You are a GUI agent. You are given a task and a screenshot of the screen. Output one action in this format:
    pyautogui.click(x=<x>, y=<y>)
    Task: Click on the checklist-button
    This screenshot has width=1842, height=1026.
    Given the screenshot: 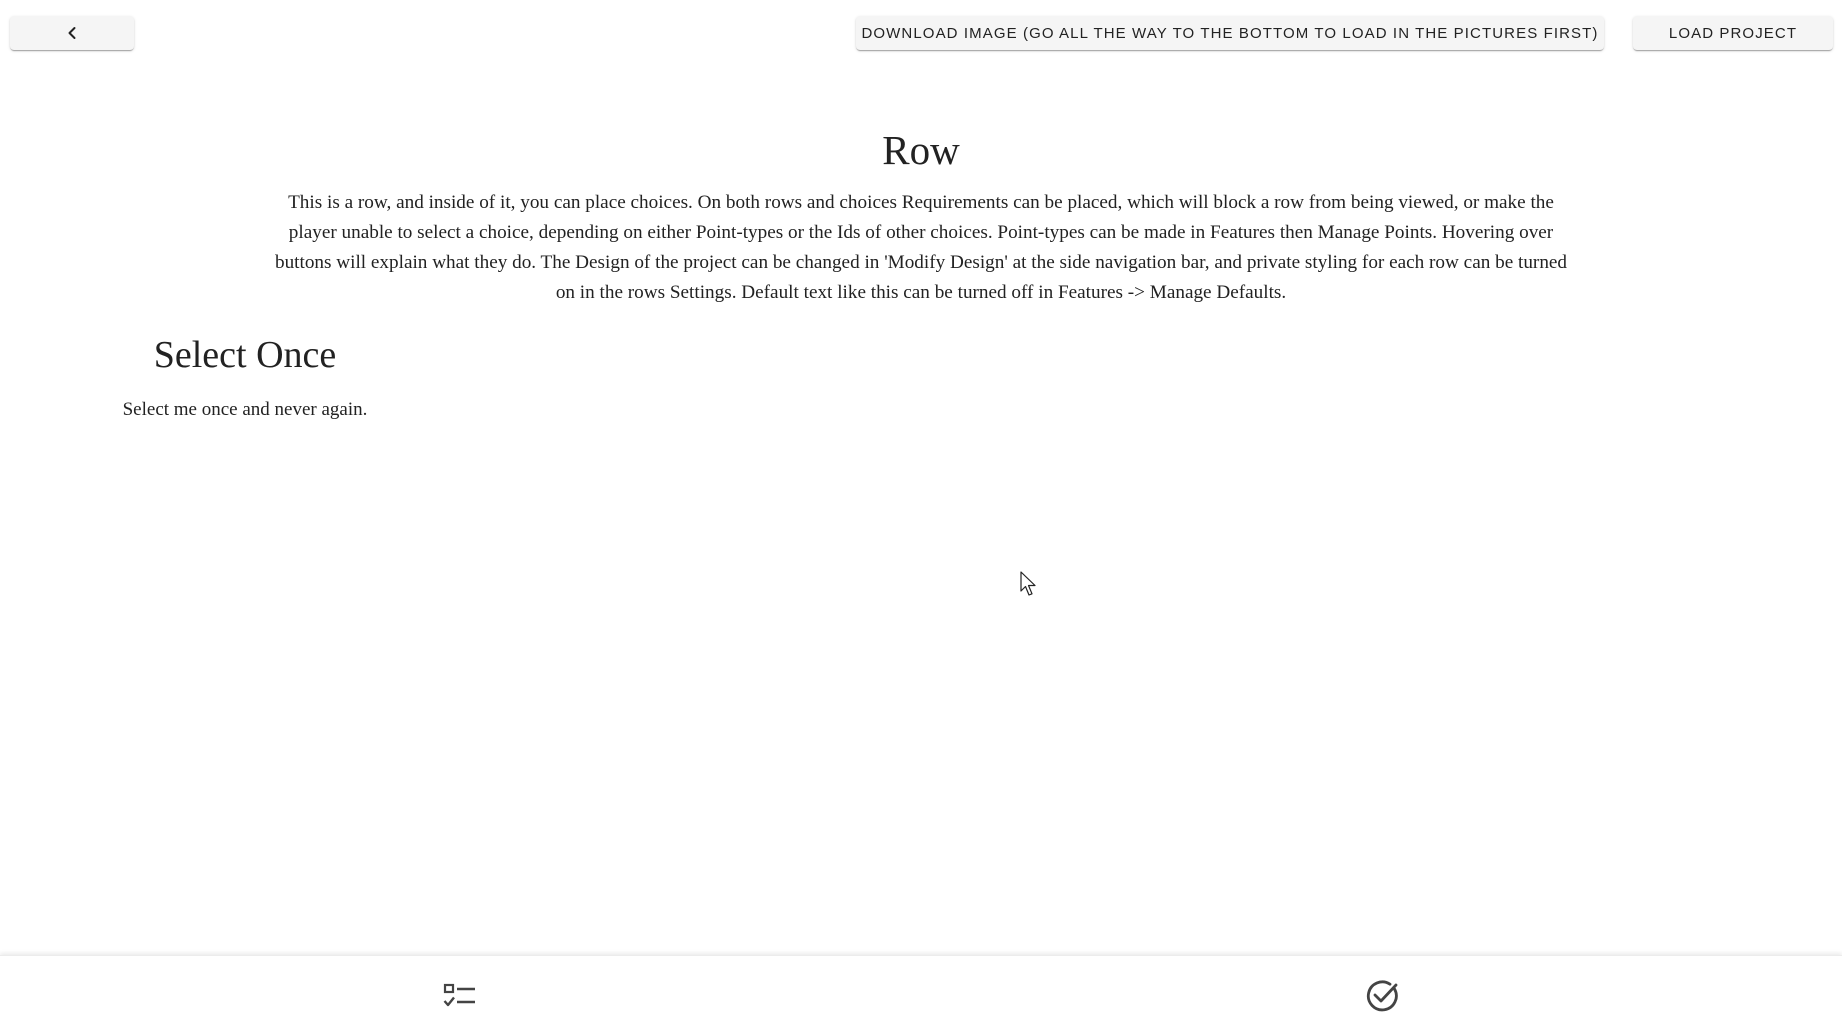 What is the action you would take?
    pyautogui.click(x=460, y=996)
    